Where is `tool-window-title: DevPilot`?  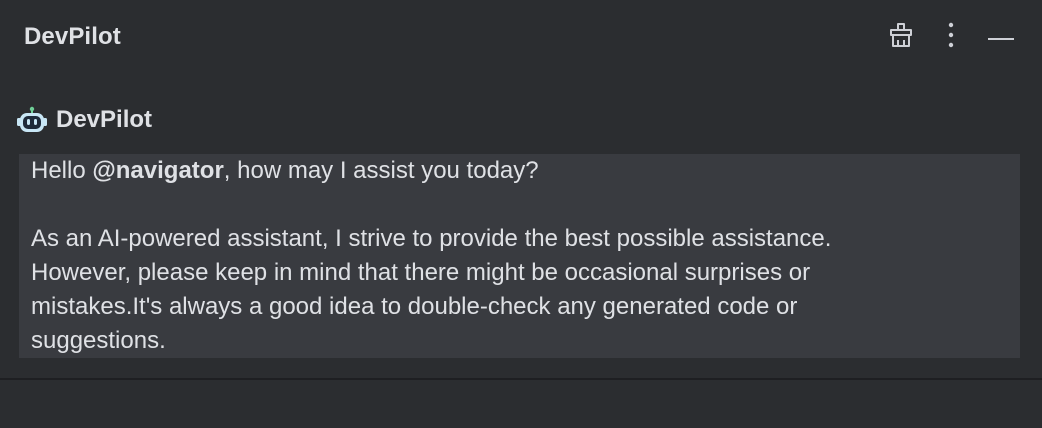
tool-window-title: DevPilot is located at coordinates (72, 36).